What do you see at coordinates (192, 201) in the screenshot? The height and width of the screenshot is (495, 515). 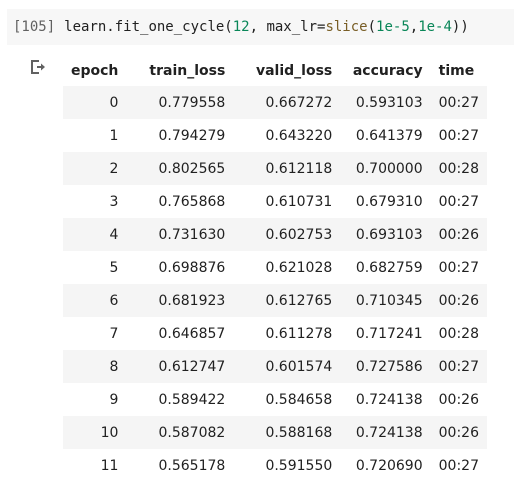 I see `cell-train-loss: 0.765868` at bounding box center [192, 201].